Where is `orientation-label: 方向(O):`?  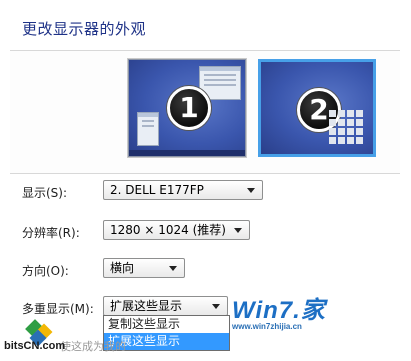 orientation-label: 方向(O): is located at coordinates (45, 271).